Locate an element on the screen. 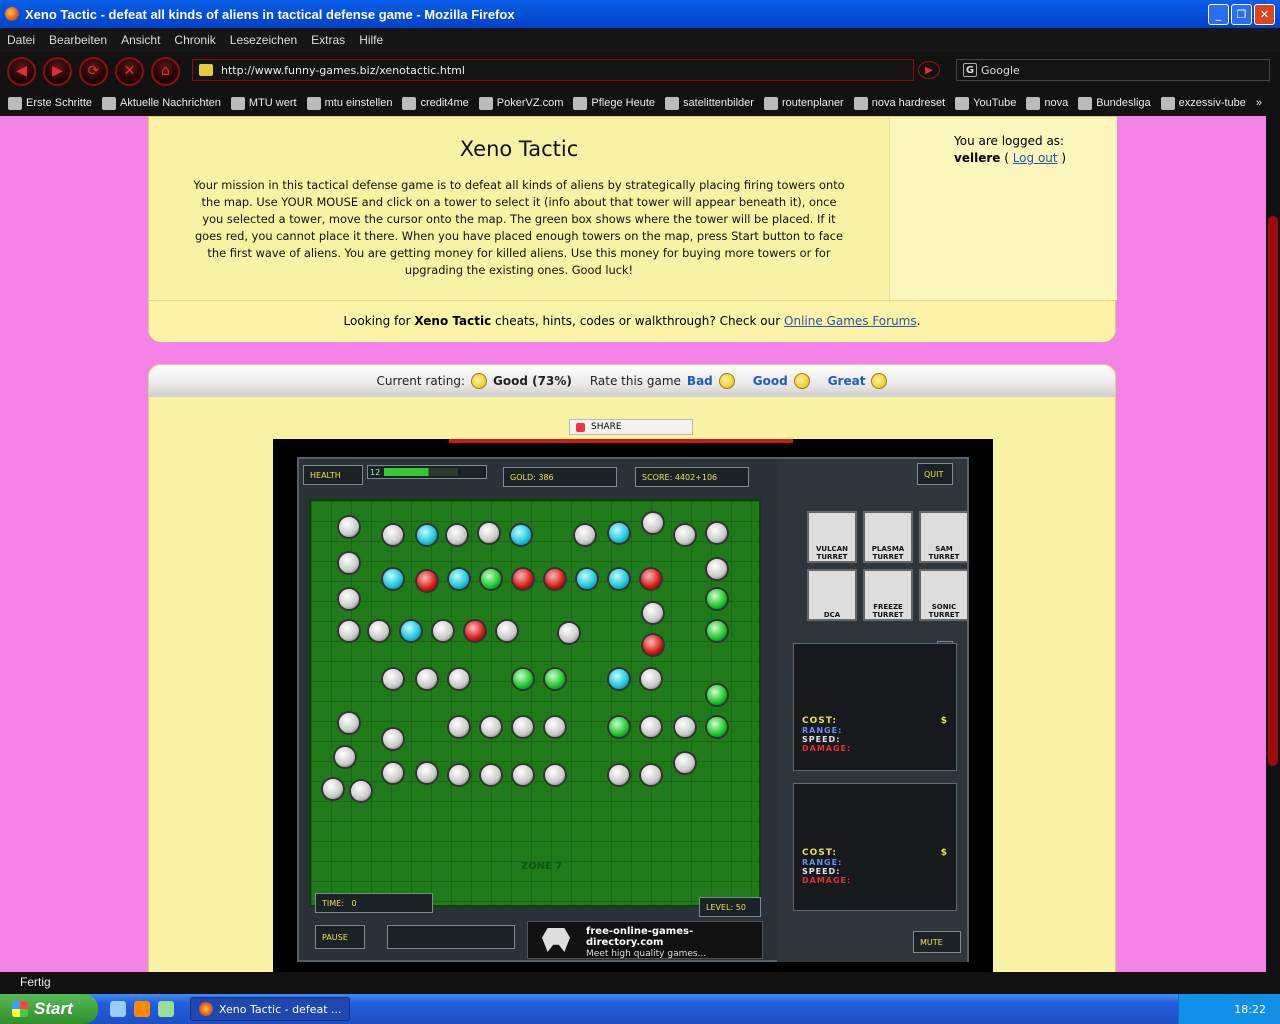 The image size is (1280, 1024). dca-button: DCA is located at coordinates (832, 595).